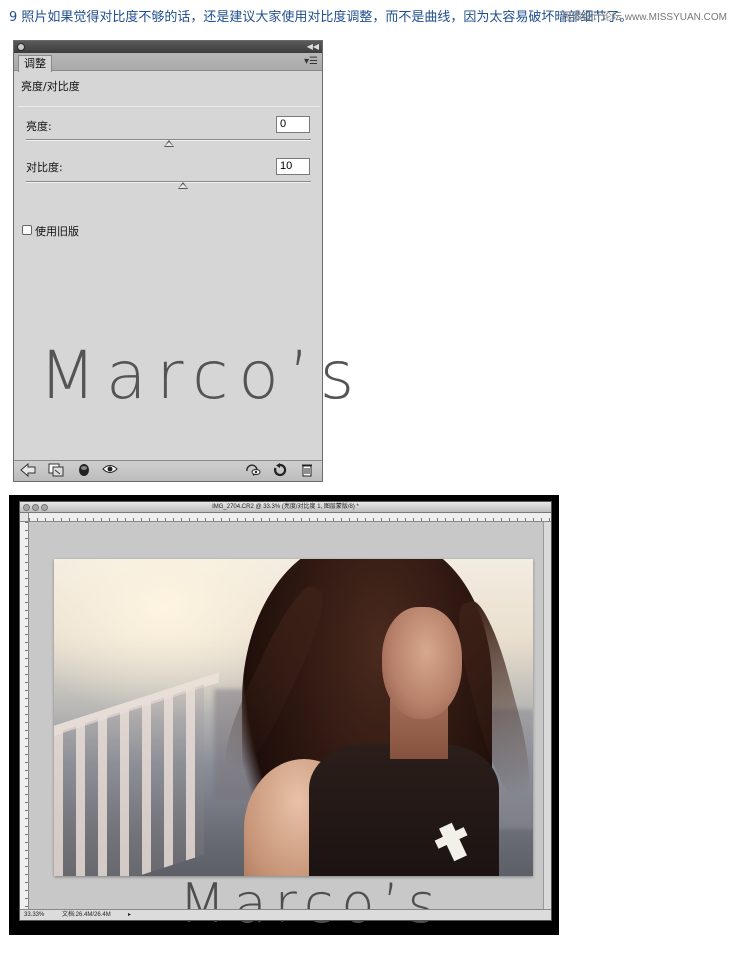 This screenshot has width=735, height=967. I want to click on panel-close-icon, so click(21, 47).